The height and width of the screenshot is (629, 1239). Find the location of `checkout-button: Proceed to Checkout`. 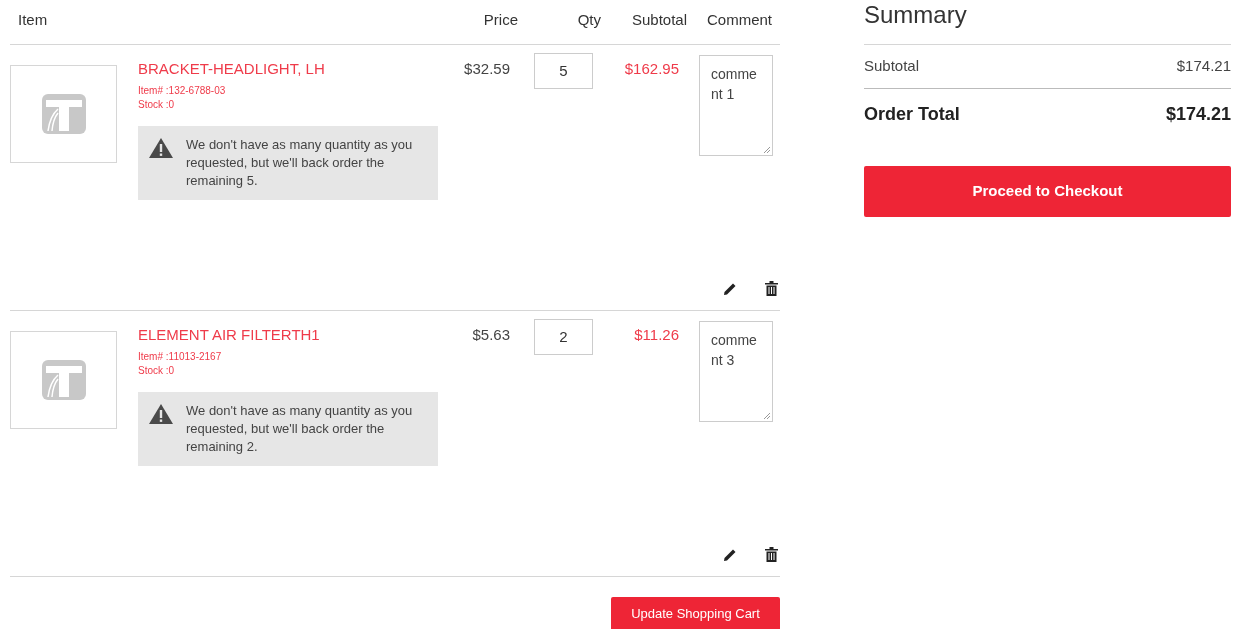

checkout-button: Proceed to Checkout is located at coordinates (1047, 191).